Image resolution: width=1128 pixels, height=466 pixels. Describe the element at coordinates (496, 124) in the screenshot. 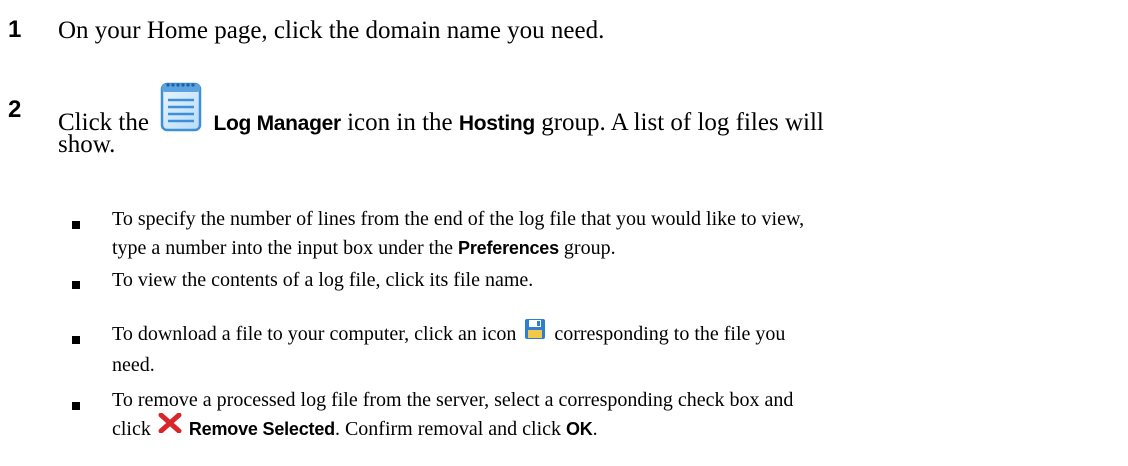

I see `hosting-term: Hosting` at that location.